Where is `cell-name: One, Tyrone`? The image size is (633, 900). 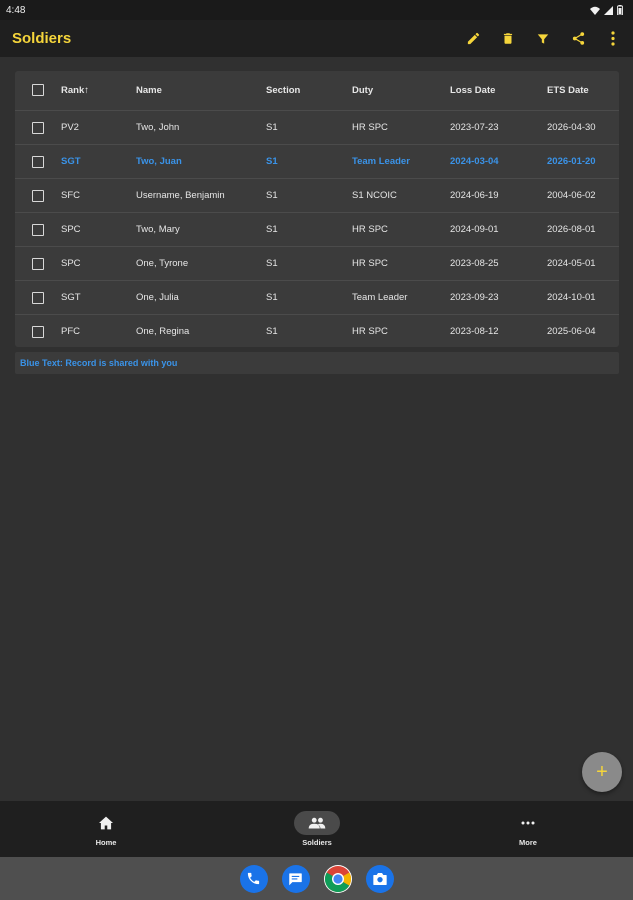
cell-name: One, Tyrone is located at coordinates (162, 263).